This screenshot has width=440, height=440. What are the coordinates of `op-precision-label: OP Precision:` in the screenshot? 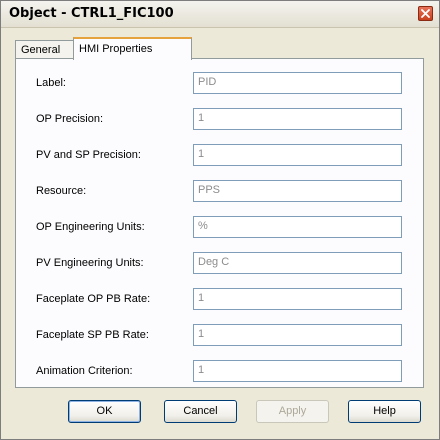 It's located at (70, 119).